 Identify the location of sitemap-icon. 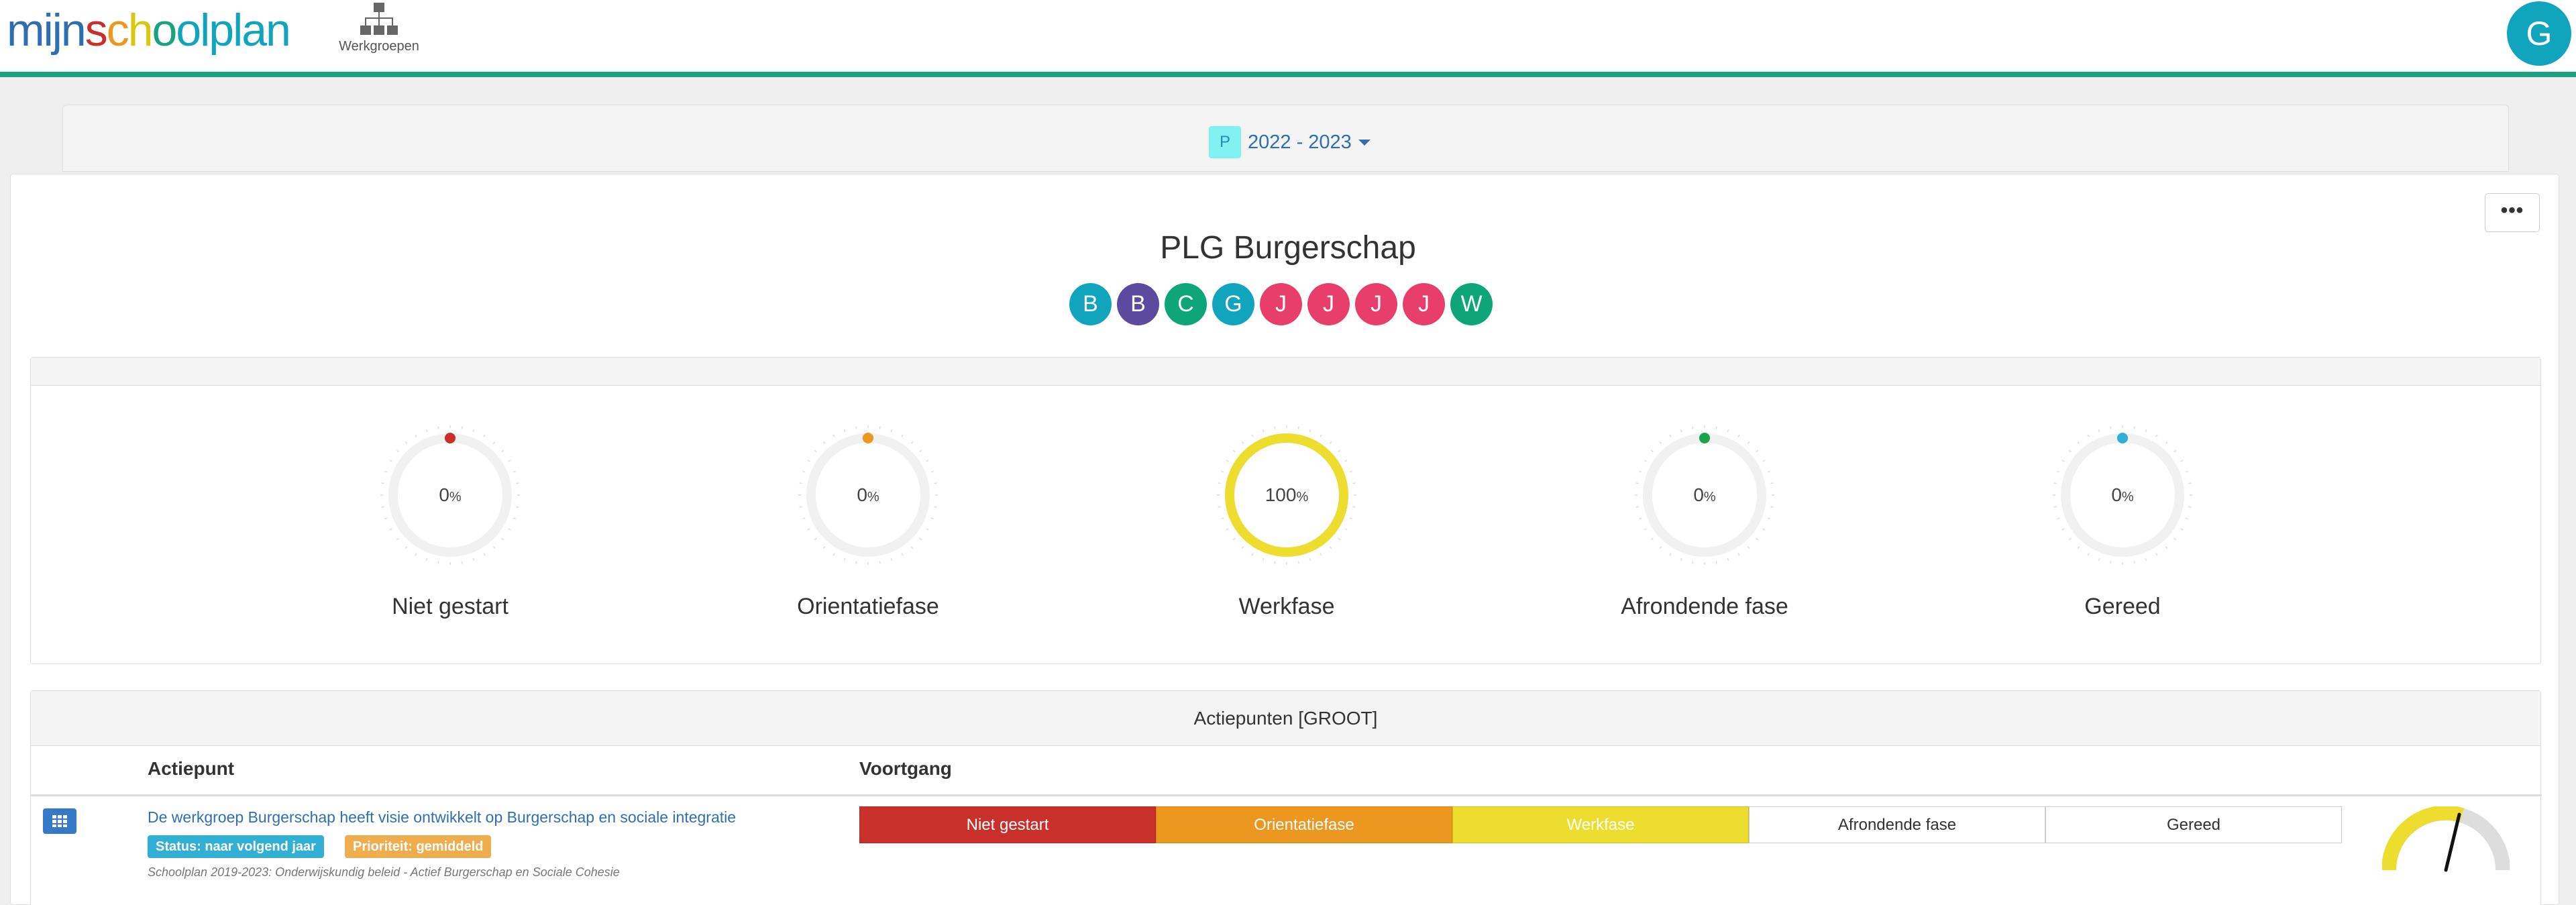
(379, 19).